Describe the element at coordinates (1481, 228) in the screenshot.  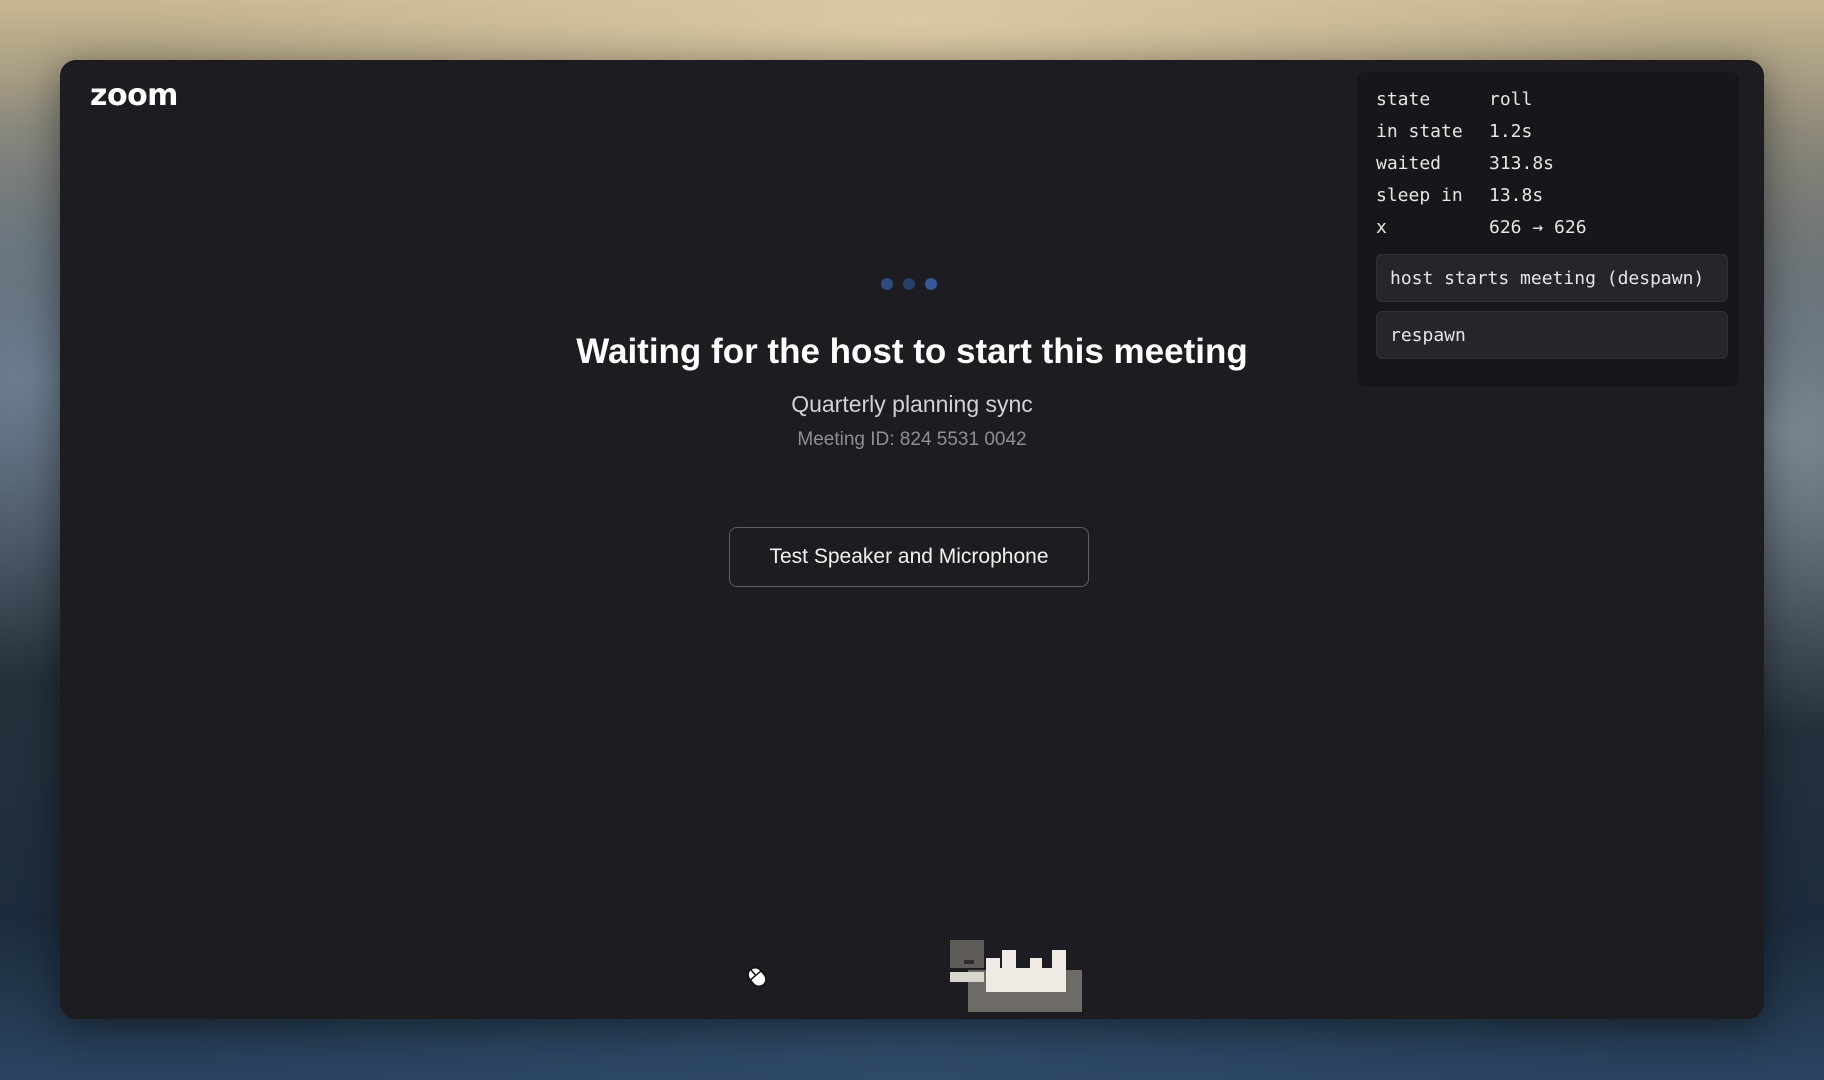
I see `debug-row-x: x 626 → 626` at that location.